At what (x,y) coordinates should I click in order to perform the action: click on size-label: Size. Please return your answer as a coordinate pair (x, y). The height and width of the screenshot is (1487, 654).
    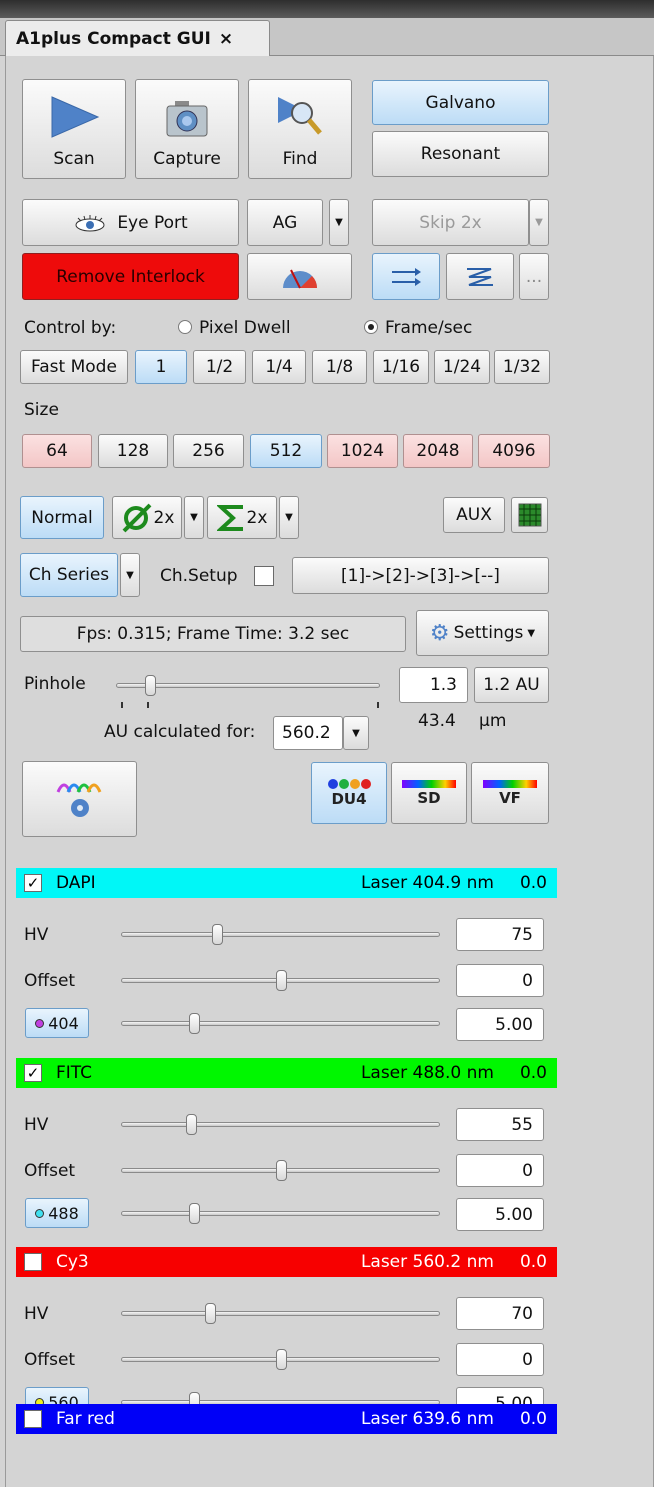
    Looking at the image, I should click on (41, 410).